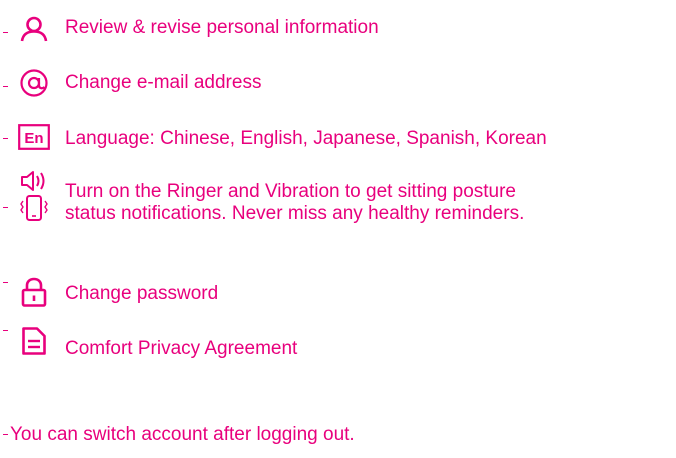 This screenshot has height=458, width=676. I want to click on document-icon, so click(34, 341).